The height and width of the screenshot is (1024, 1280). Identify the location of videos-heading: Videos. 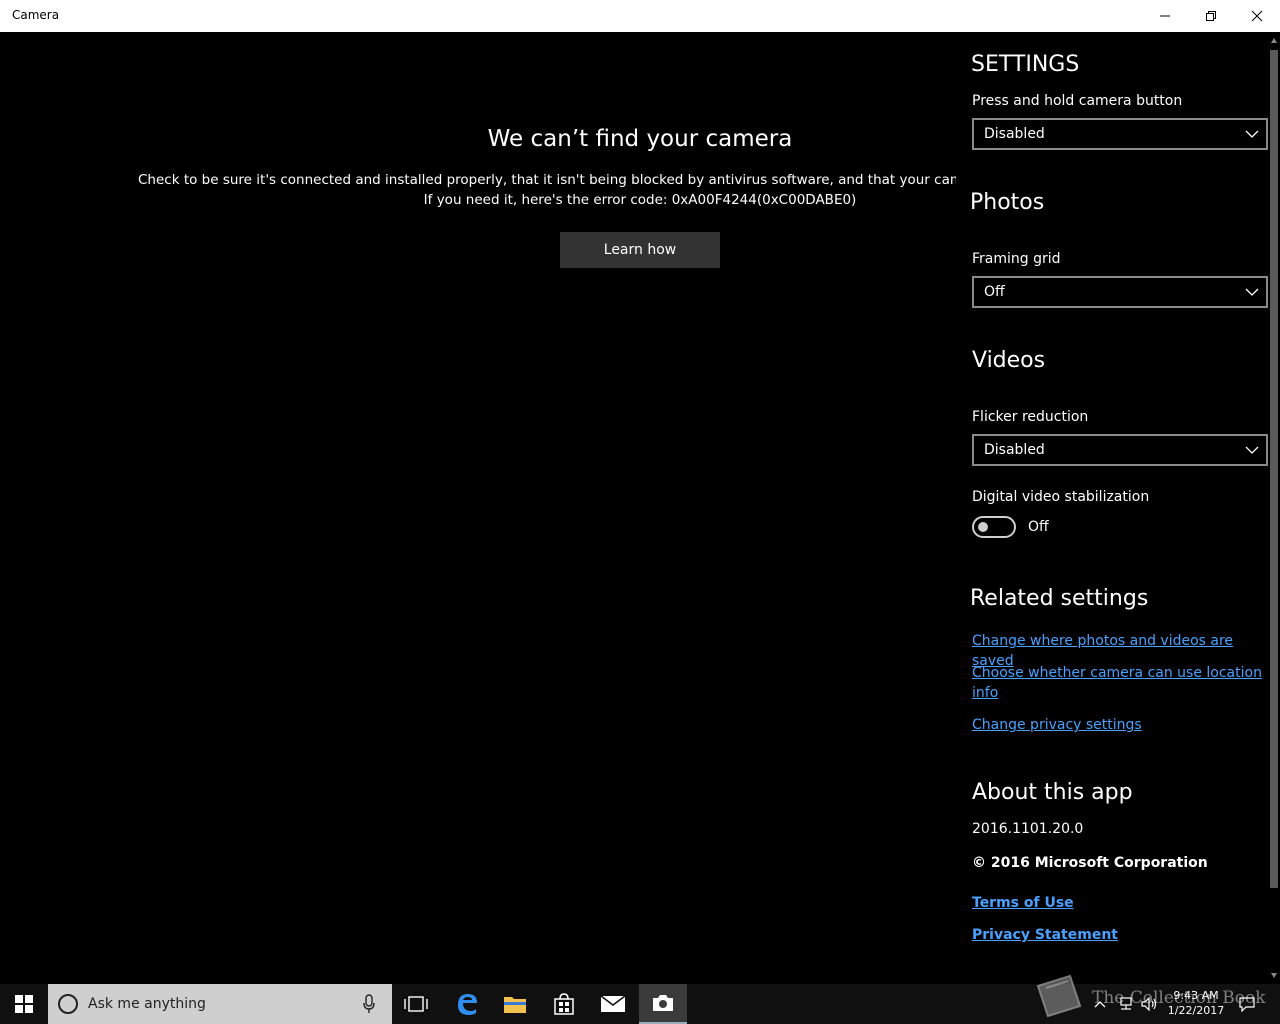
(1009, 360).